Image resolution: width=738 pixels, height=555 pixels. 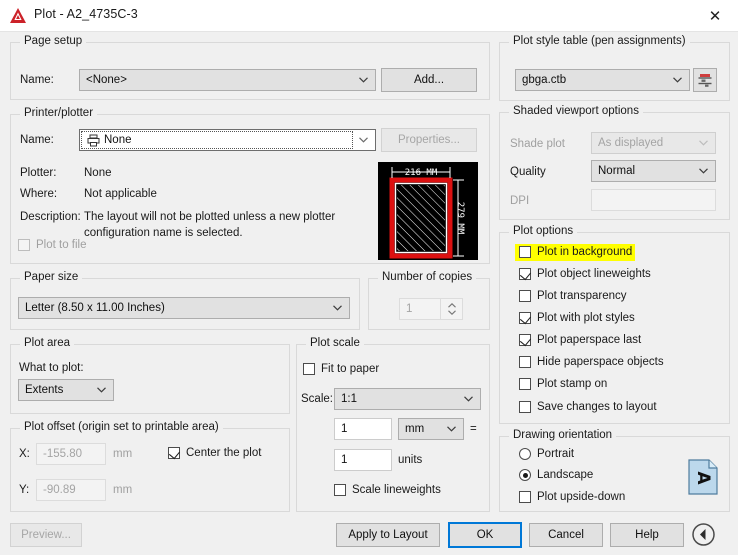 I want to click on shade-plot-combo: As displayed, so click(x=653, y=143).